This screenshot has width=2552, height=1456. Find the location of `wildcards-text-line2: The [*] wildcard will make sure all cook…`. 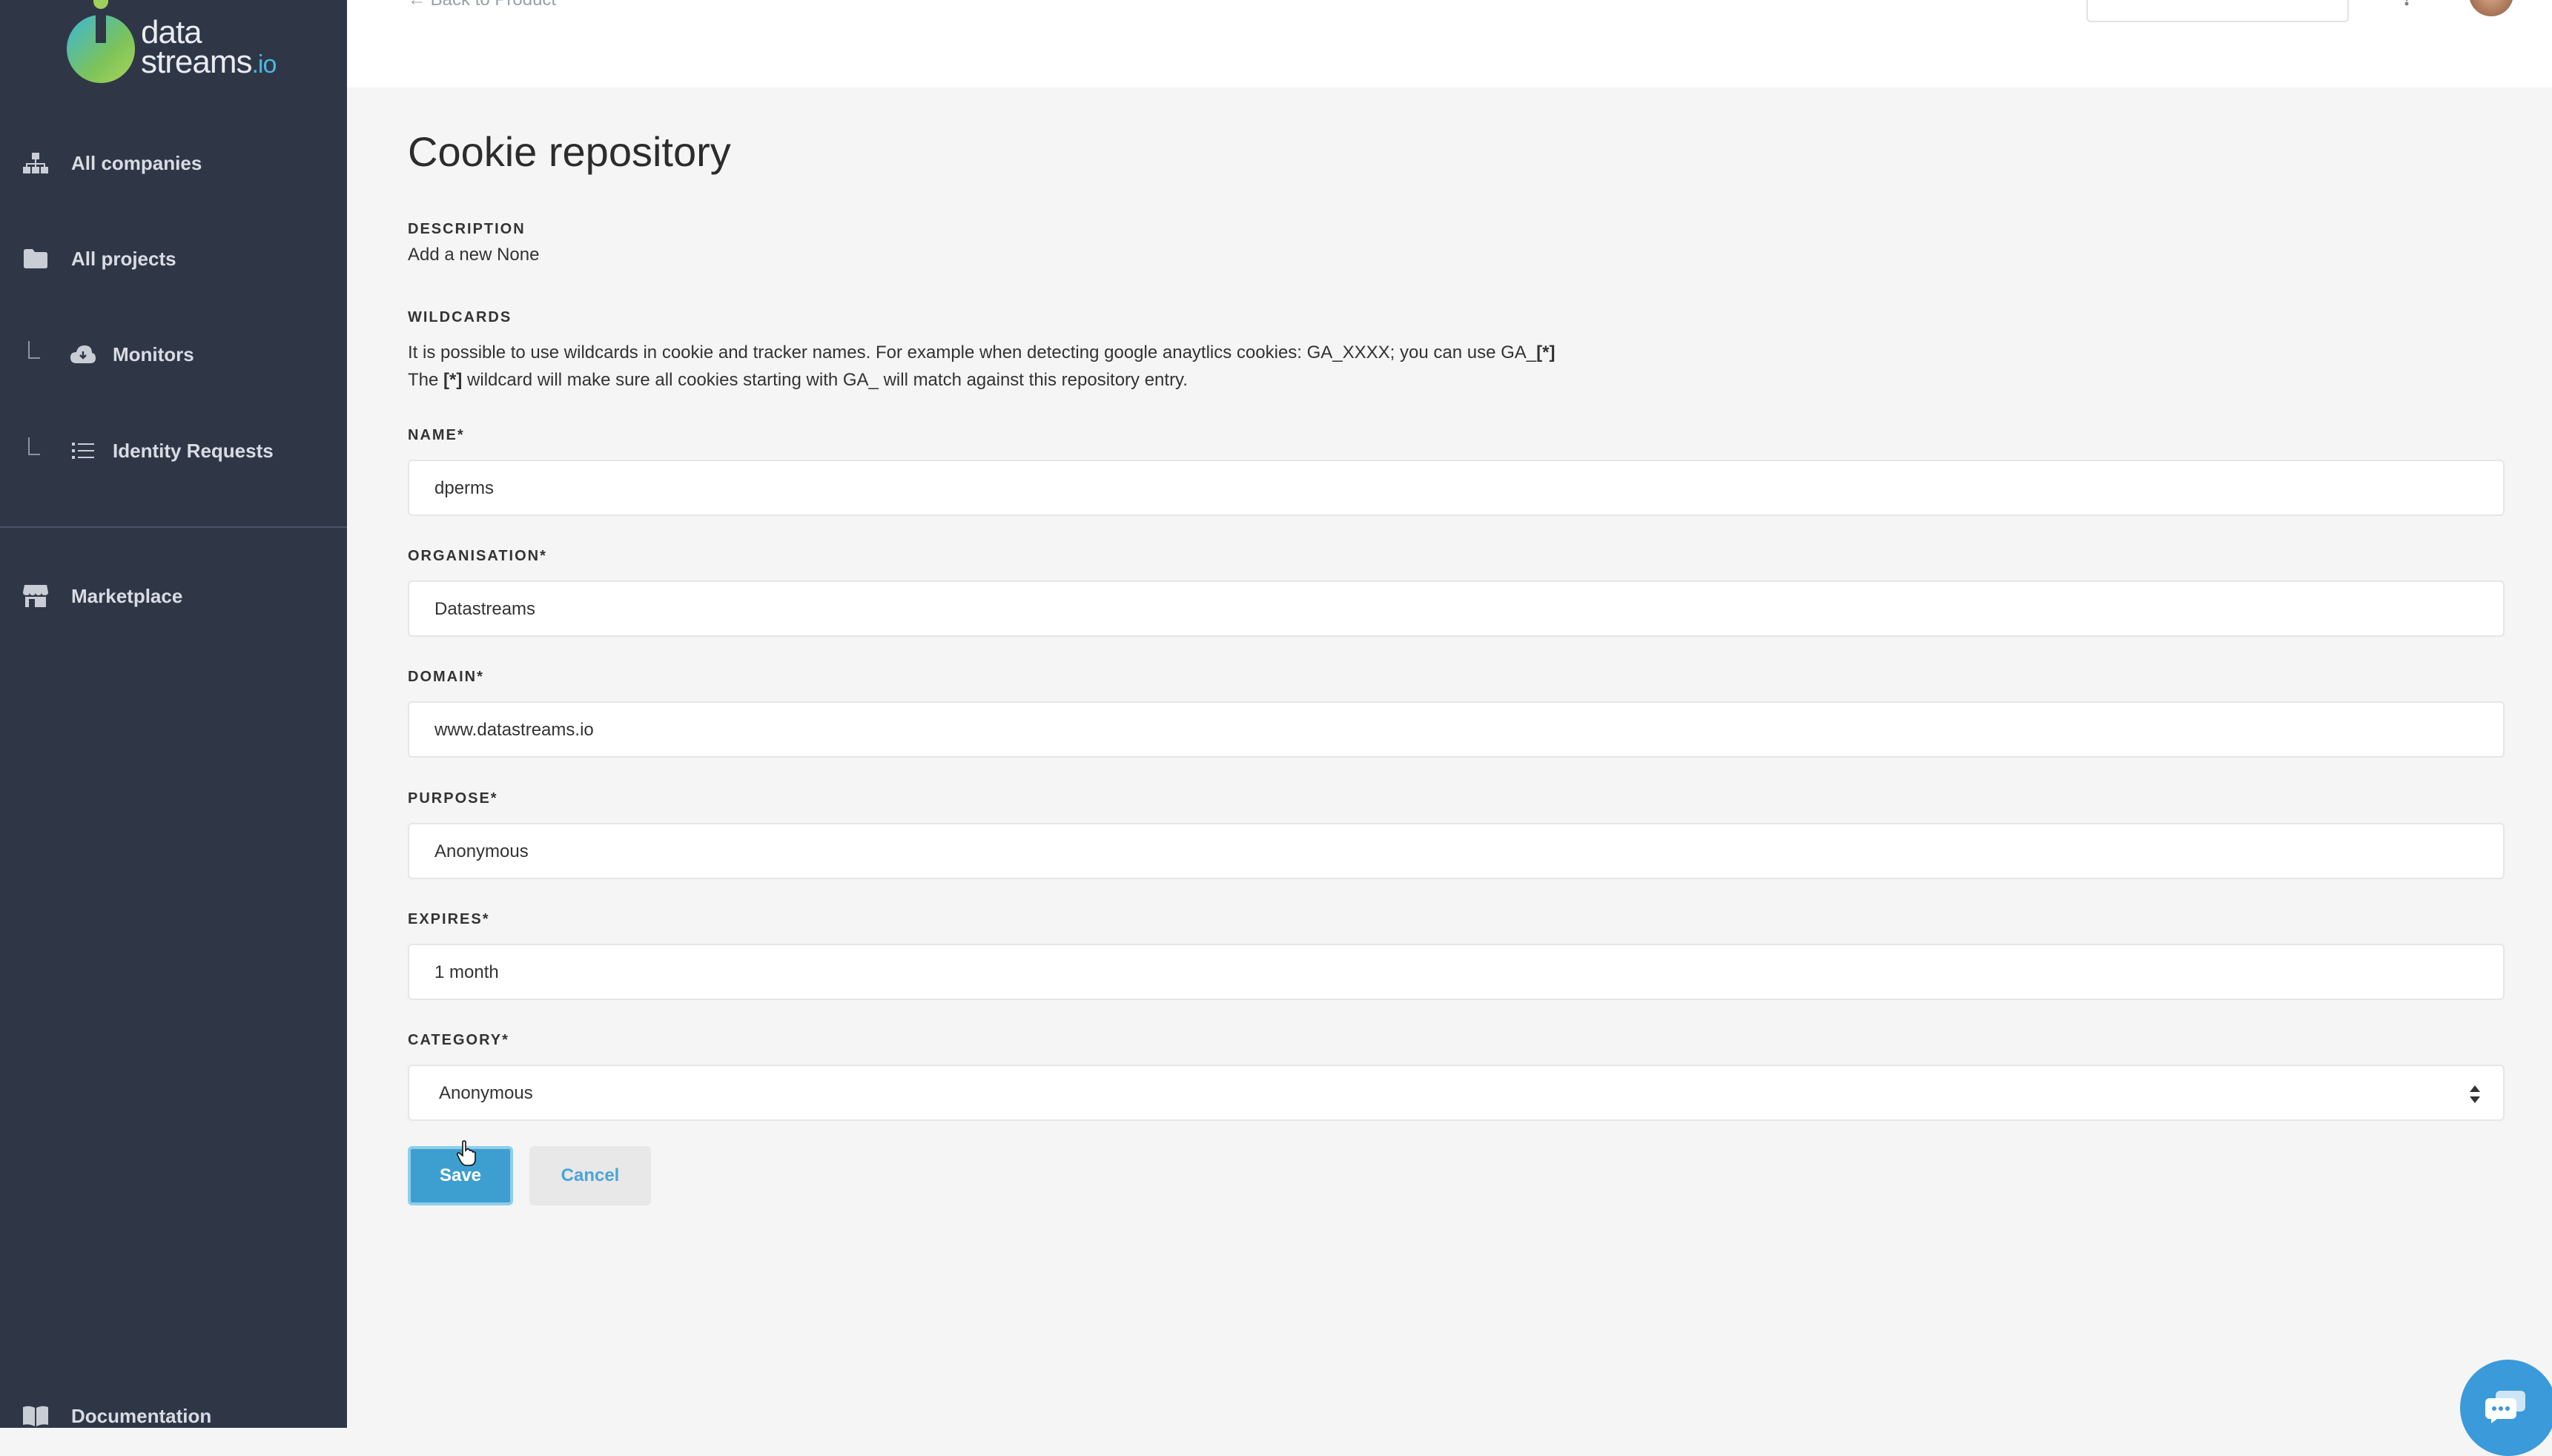

wildcards-text-line2: The [*] wildcard will make sure all cook… is located at coordinates (798, 380).